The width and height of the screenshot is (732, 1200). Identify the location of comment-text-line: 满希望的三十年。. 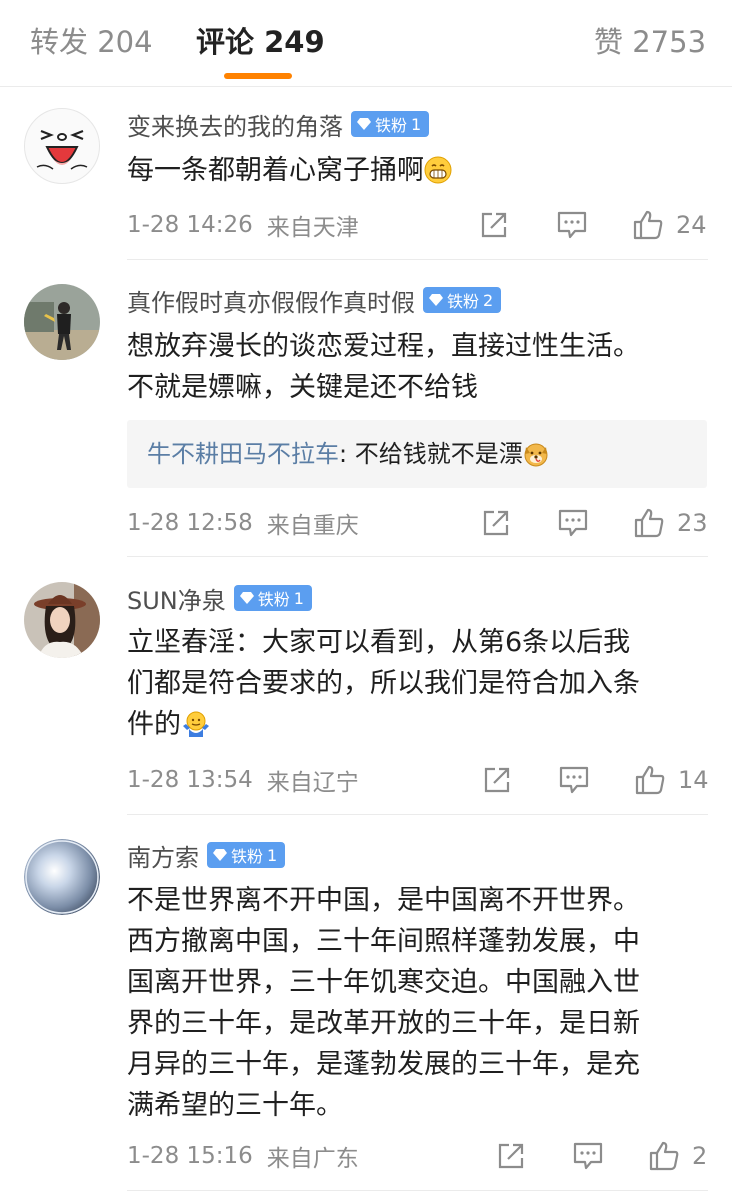
(235, 1105).